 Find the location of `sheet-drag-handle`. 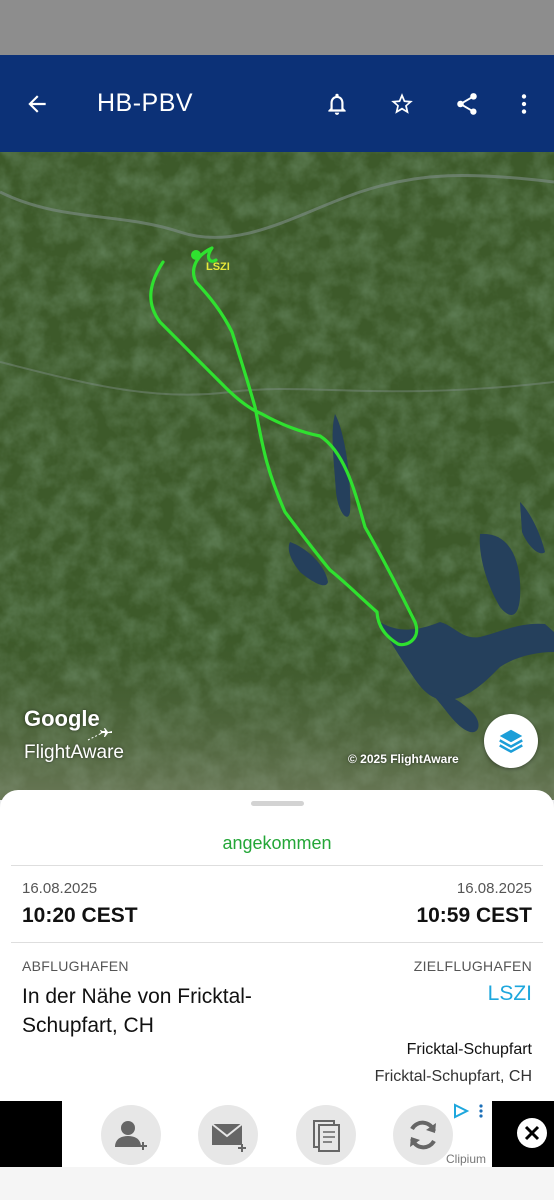

sheet-drag-handle is located at coordinates (277, 803).